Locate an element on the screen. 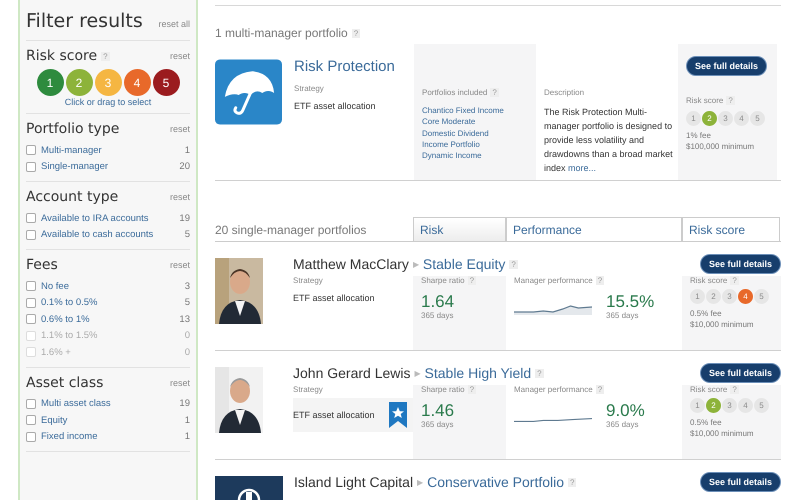 This screenshot has height=500, width=800. section-title: Account type is located at coordinates (72, 197).